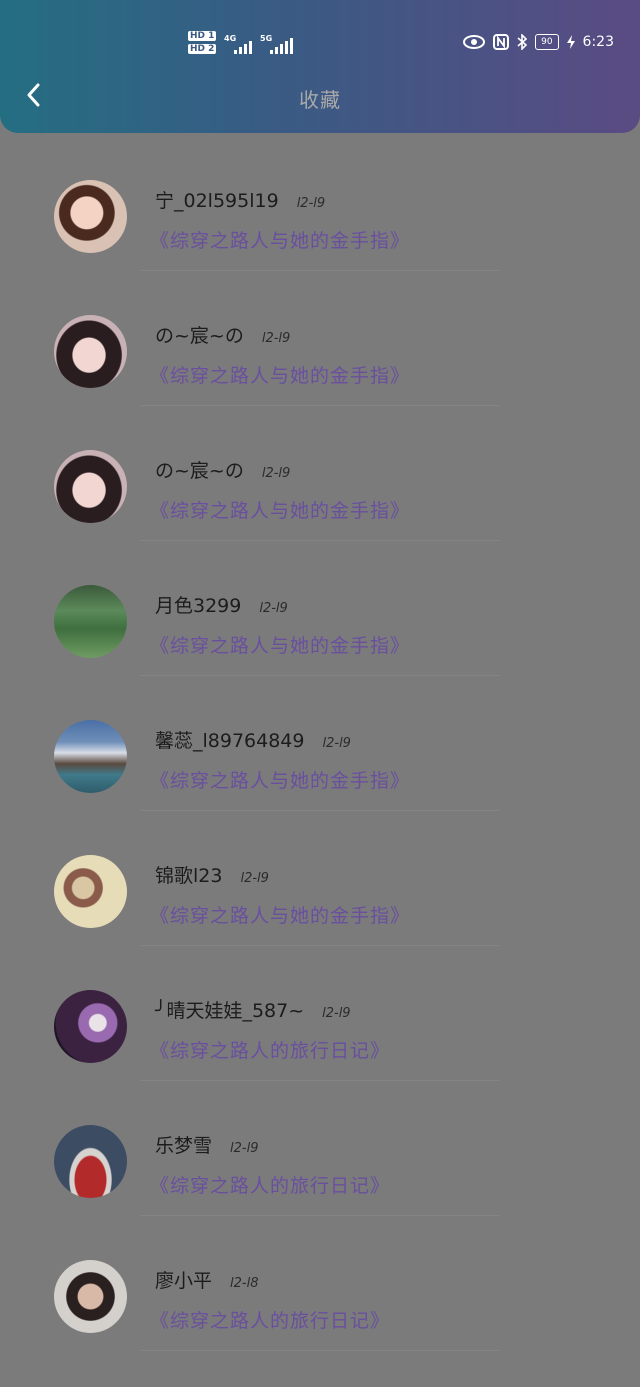  Describe the element at coordinates (320, 215) in the screenshot. I see `favorite-item: 宁_02l595l19 l2-l9 《综穿之路人与她的金手指》` at that location.